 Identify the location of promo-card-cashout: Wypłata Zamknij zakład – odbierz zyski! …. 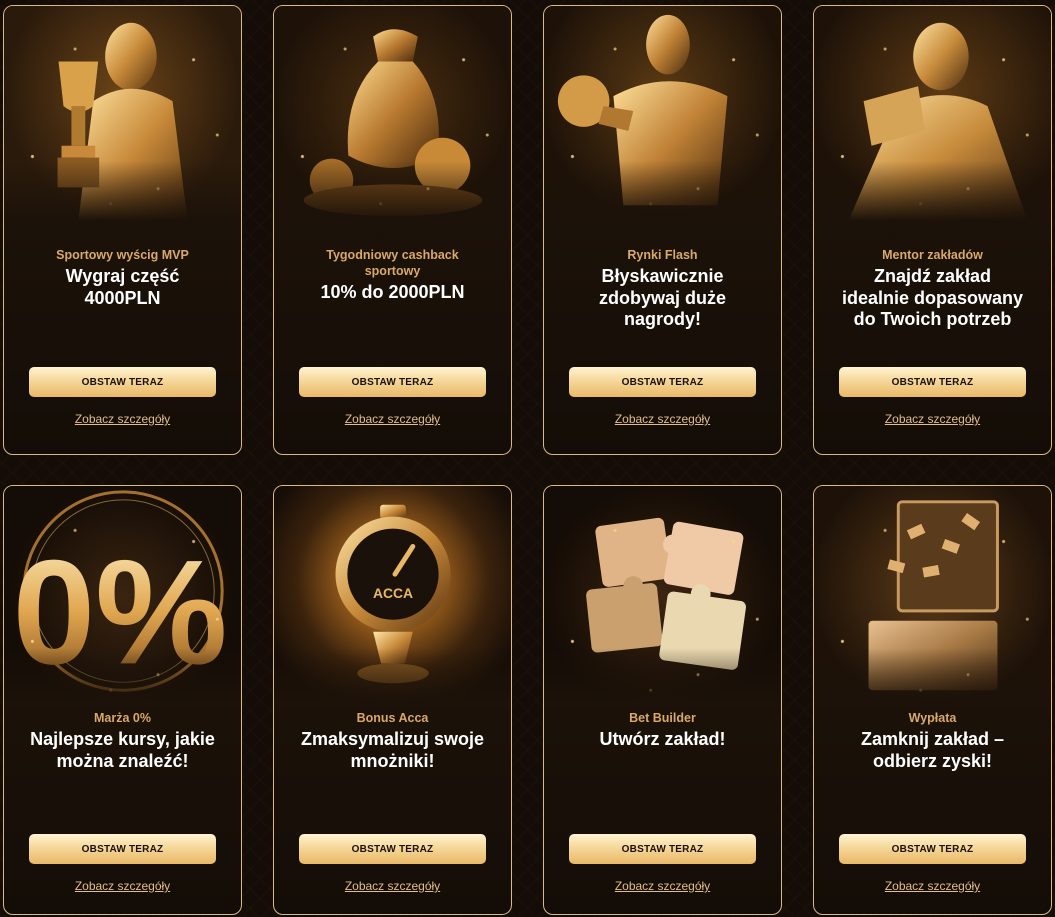
(932, 700).